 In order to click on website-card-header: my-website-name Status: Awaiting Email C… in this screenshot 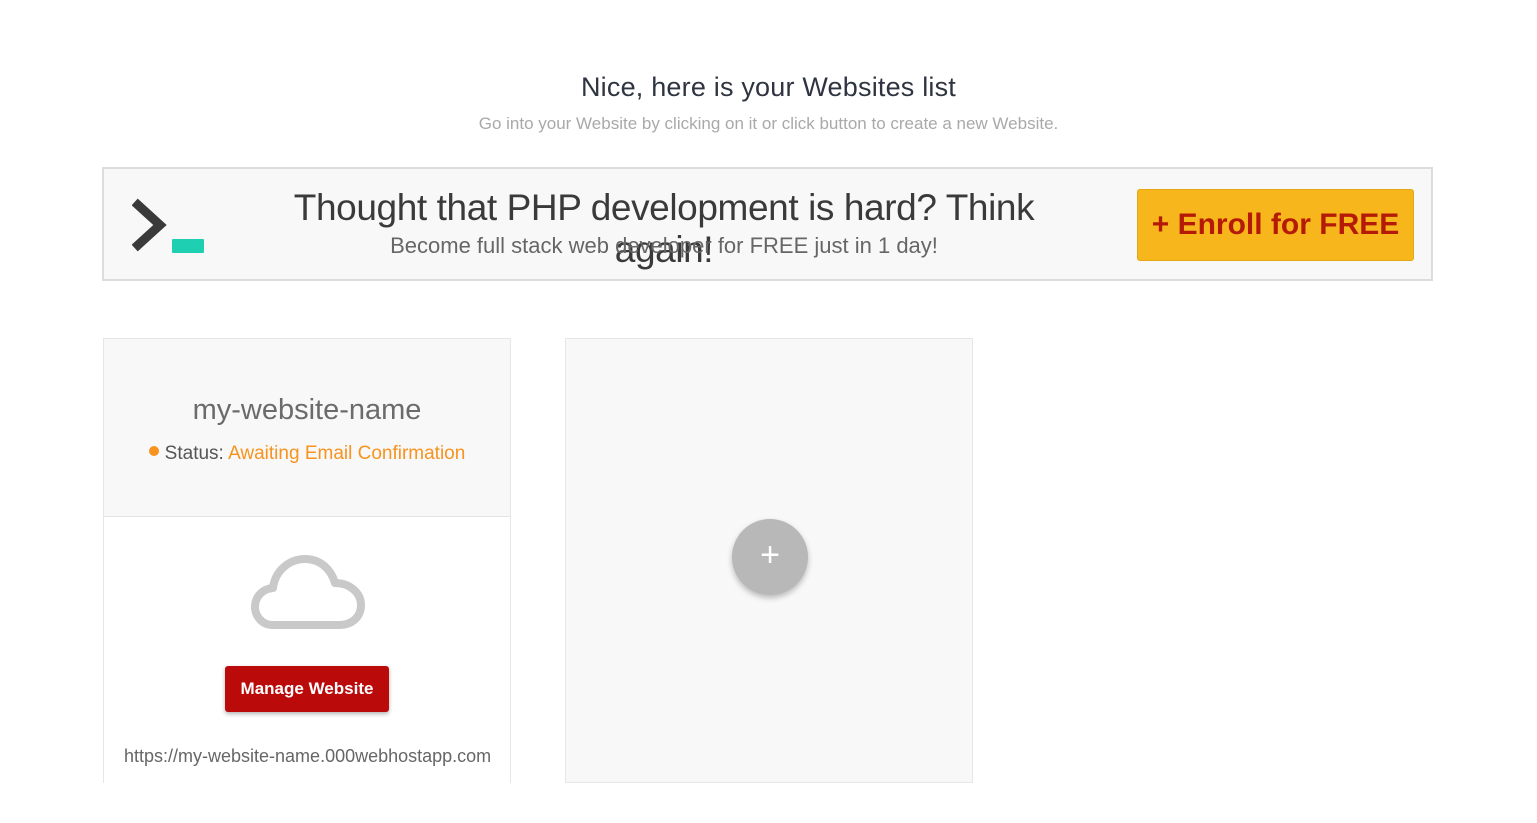, I will do `click(307, 428)`.